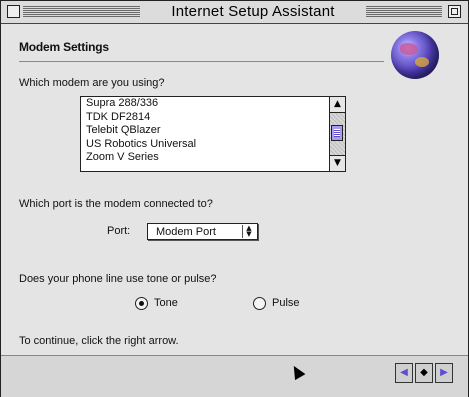 This screenshot has height=397, width=469. Describe the element at coordinates (404, 11) in the screenshot. I see `title-stripes-right` at that location.